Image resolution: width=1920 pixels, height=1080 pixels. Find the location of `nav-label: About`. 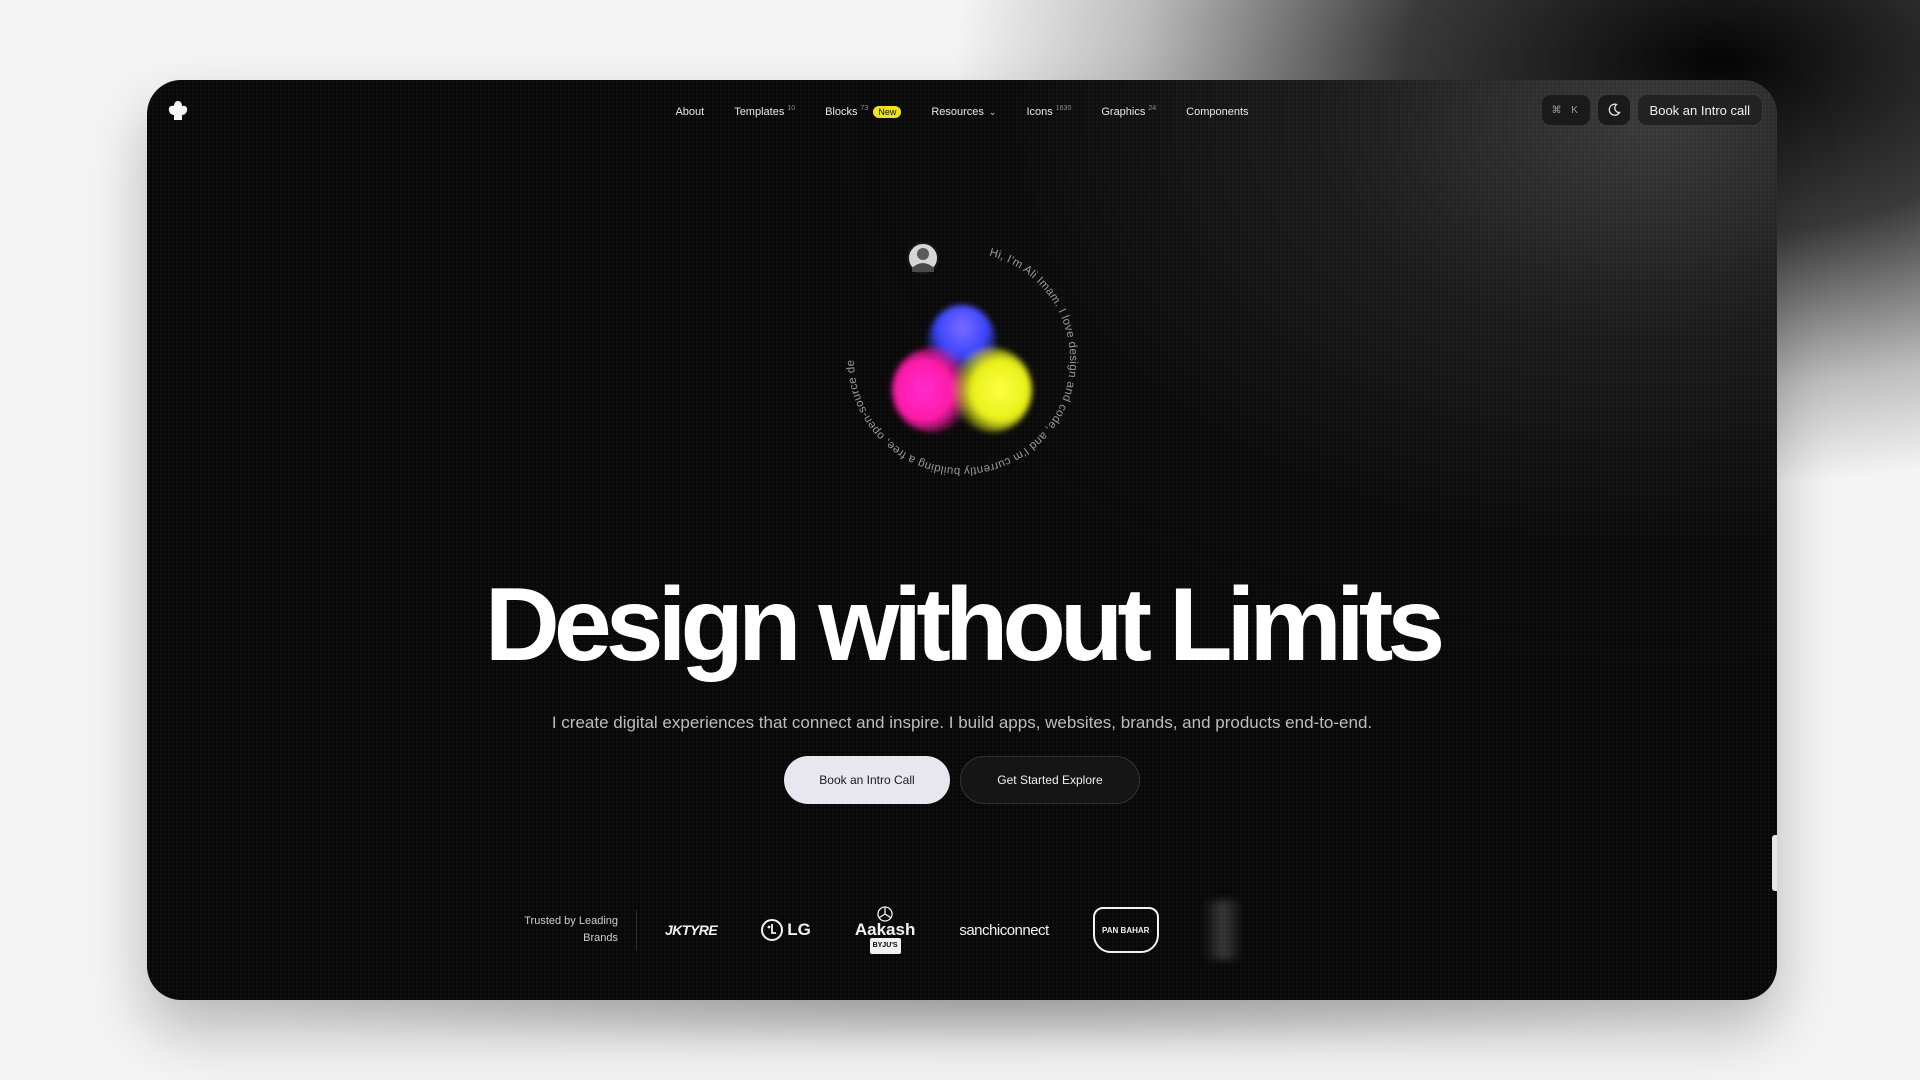

nav-label: About is located at coordinates (690, 112).